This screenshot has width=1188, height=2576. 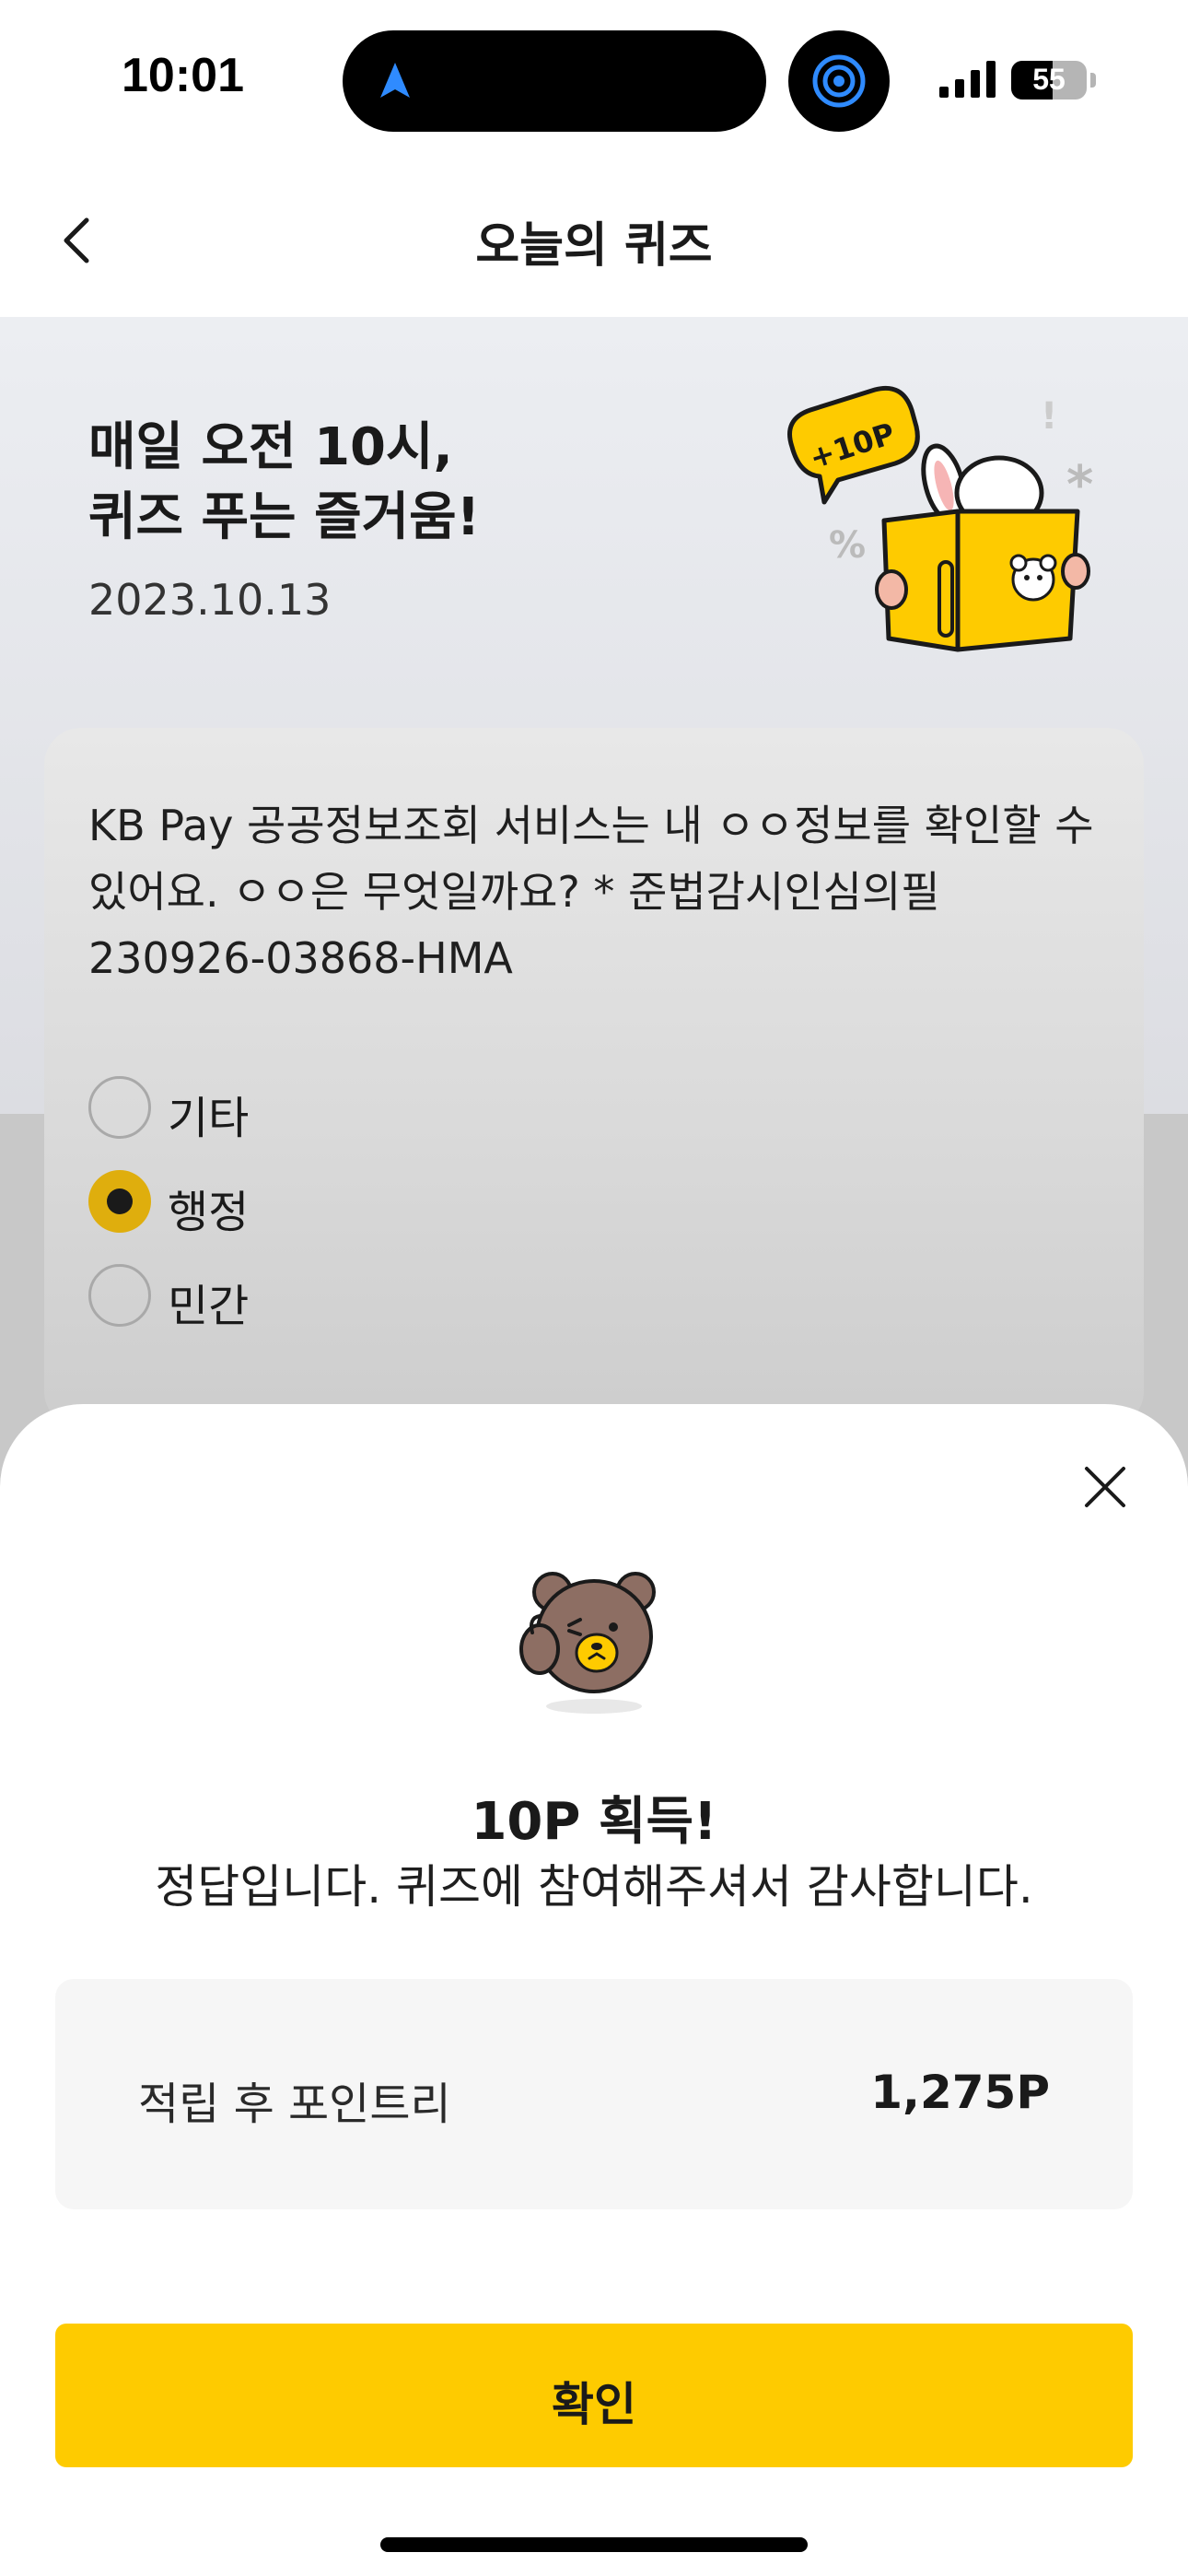 I want to click on page-title: 오늘의 퀴즈, so click(x=594, y=246).